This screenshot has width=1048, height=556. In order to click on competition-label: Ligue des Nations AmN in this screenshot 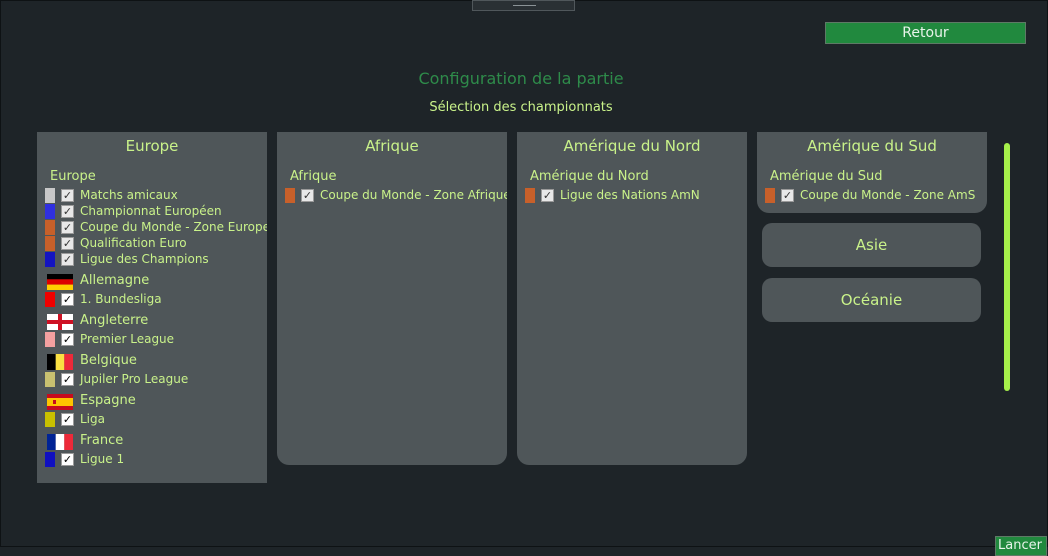, I will do `click(630, 195)`.